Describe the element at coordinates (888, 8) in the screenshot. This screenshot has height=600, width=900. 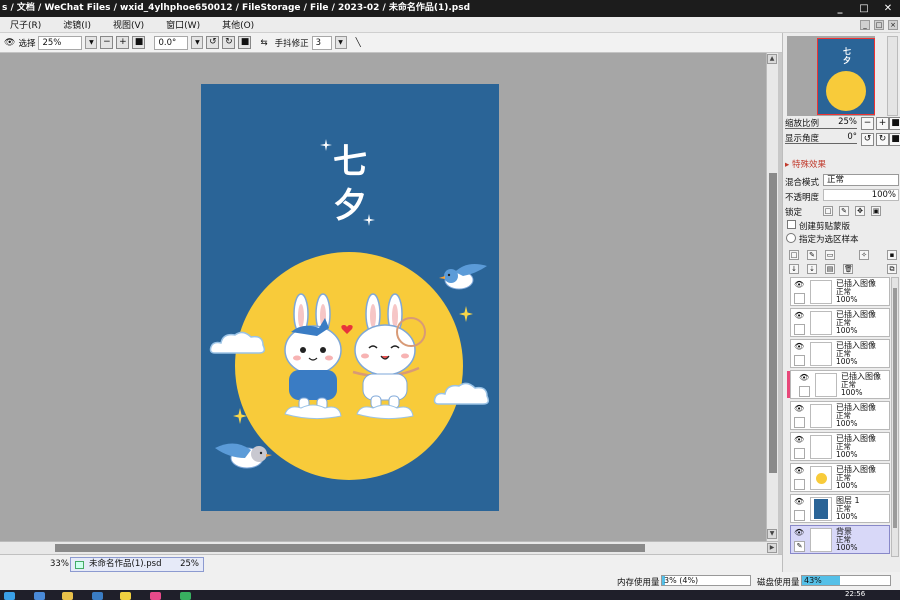
I see `close-button: ✕` at that location.